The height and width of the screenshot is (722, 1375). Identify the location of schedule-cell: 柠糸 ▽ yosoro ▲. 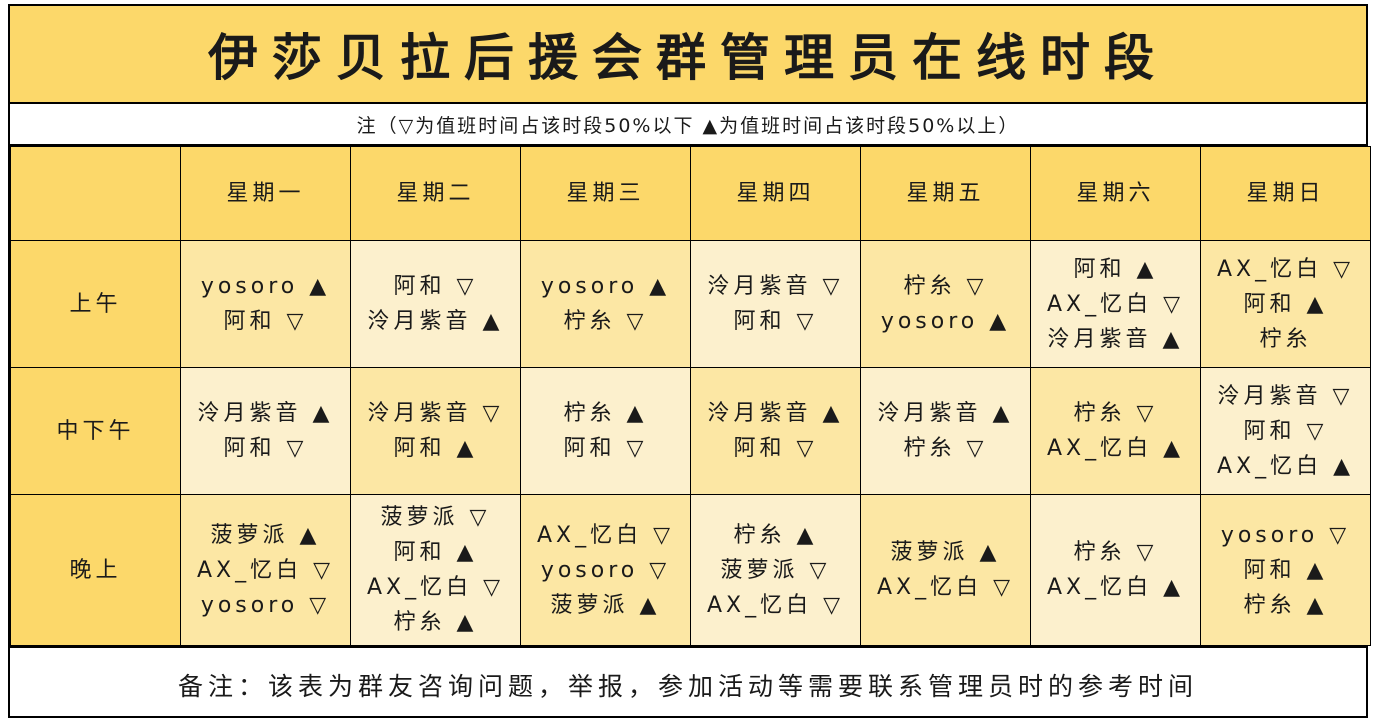
(945, 304).